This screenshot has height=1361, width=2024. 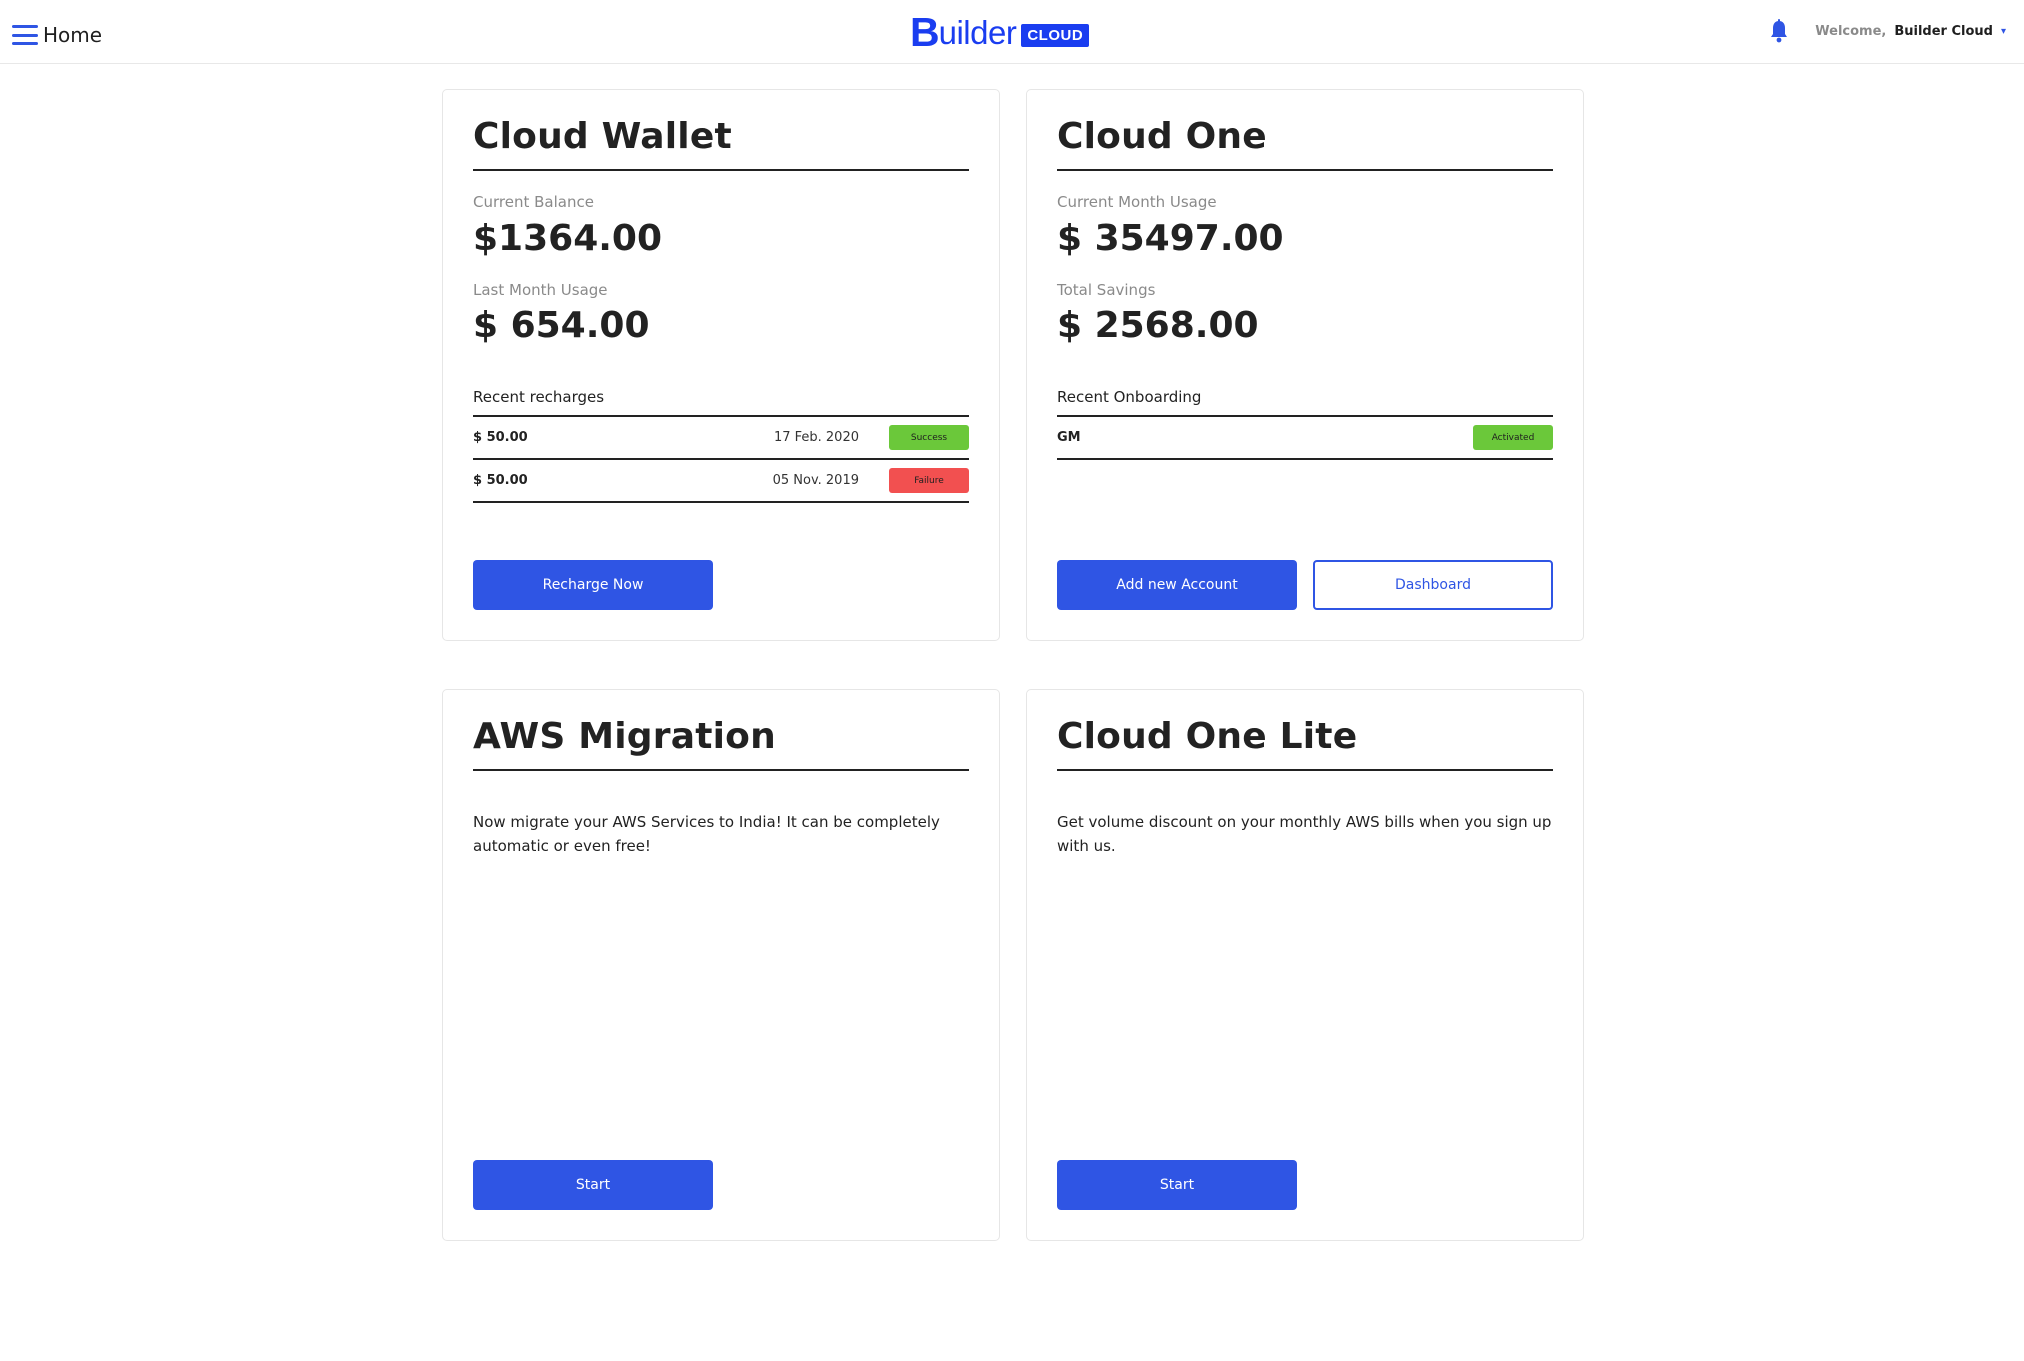 What do you see at coordinates (721, 481) in the screenshot?
I see `recharge-row: $ 50.00 05 Nov. 2019 Failure` at bounding box center [721, 481].